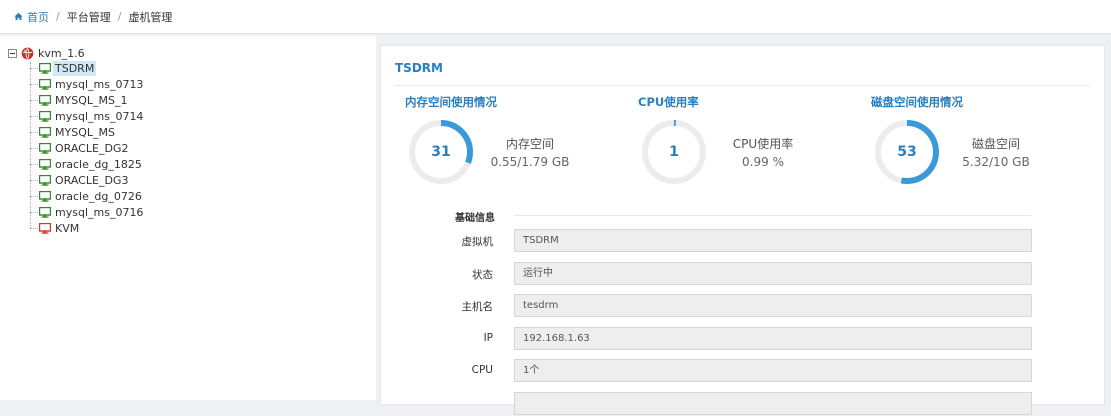 The image size is (1111, 416). Describe the element at coordinates (67, 228) in the screenshot. I see `tree-item-label: KVM` at that location.